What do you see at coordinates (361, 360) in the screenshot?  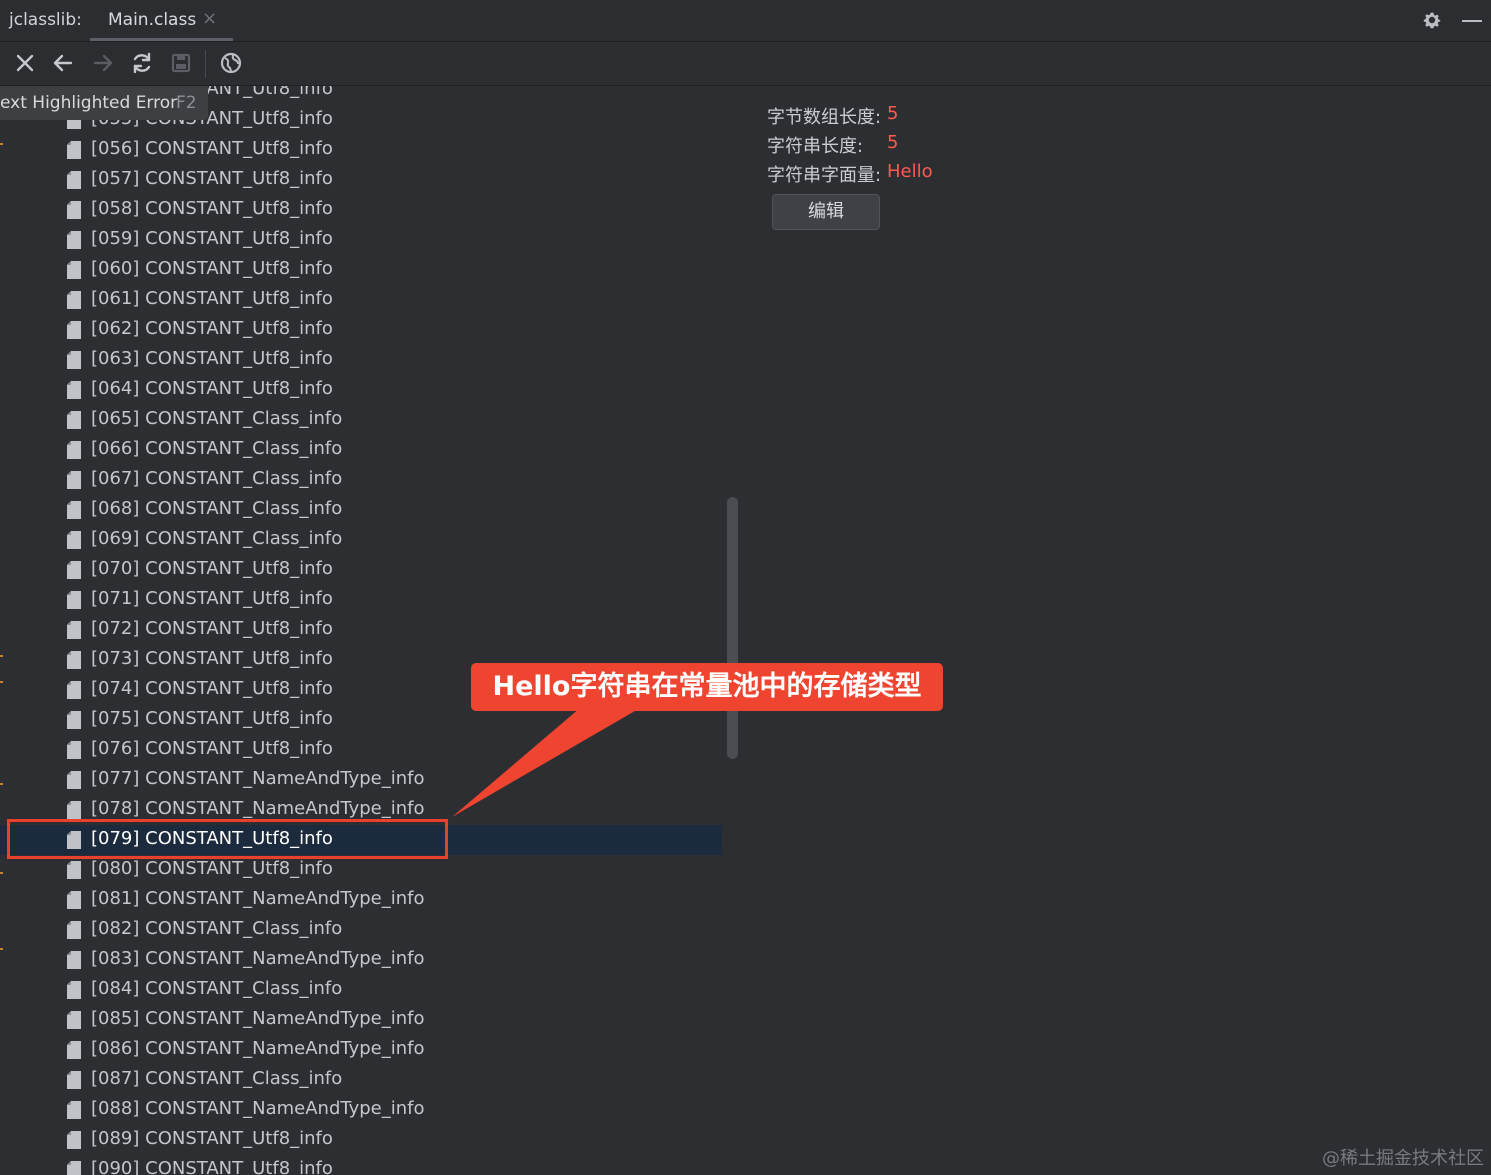 I see `tree-item: [063] CONSTANT_Utf8_info` at bounding box center [361, 360].